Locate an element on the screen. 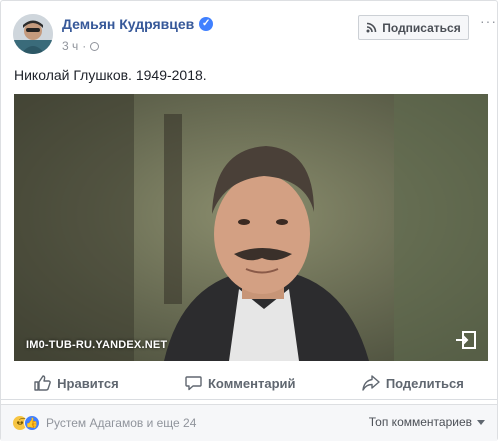 This screenshot has width=498, height=441. subscribe-button: Подписаться is located at coordinates (413, 27).